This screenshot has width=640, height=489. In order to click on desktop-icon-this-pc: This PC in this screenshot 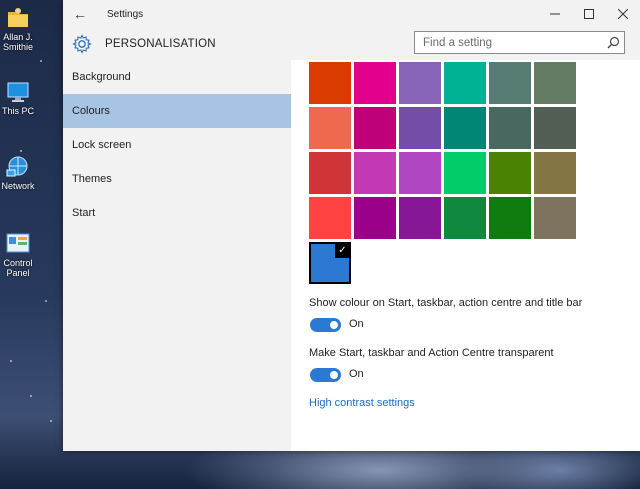, I will do `click(18, 98)`.